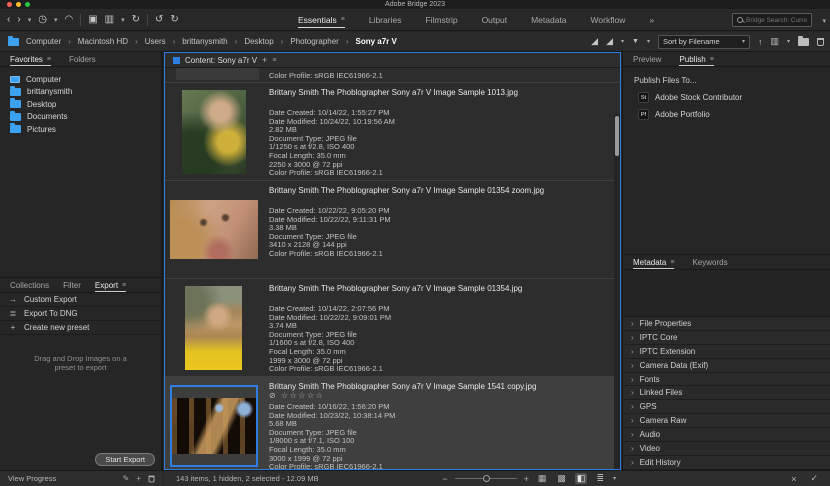 This screenshot has width=830, height=486. What do you see at coordinates (109, 19) in the screenshot?
I see `move-copy-icon: ▥` at bounding box center [109, 19].